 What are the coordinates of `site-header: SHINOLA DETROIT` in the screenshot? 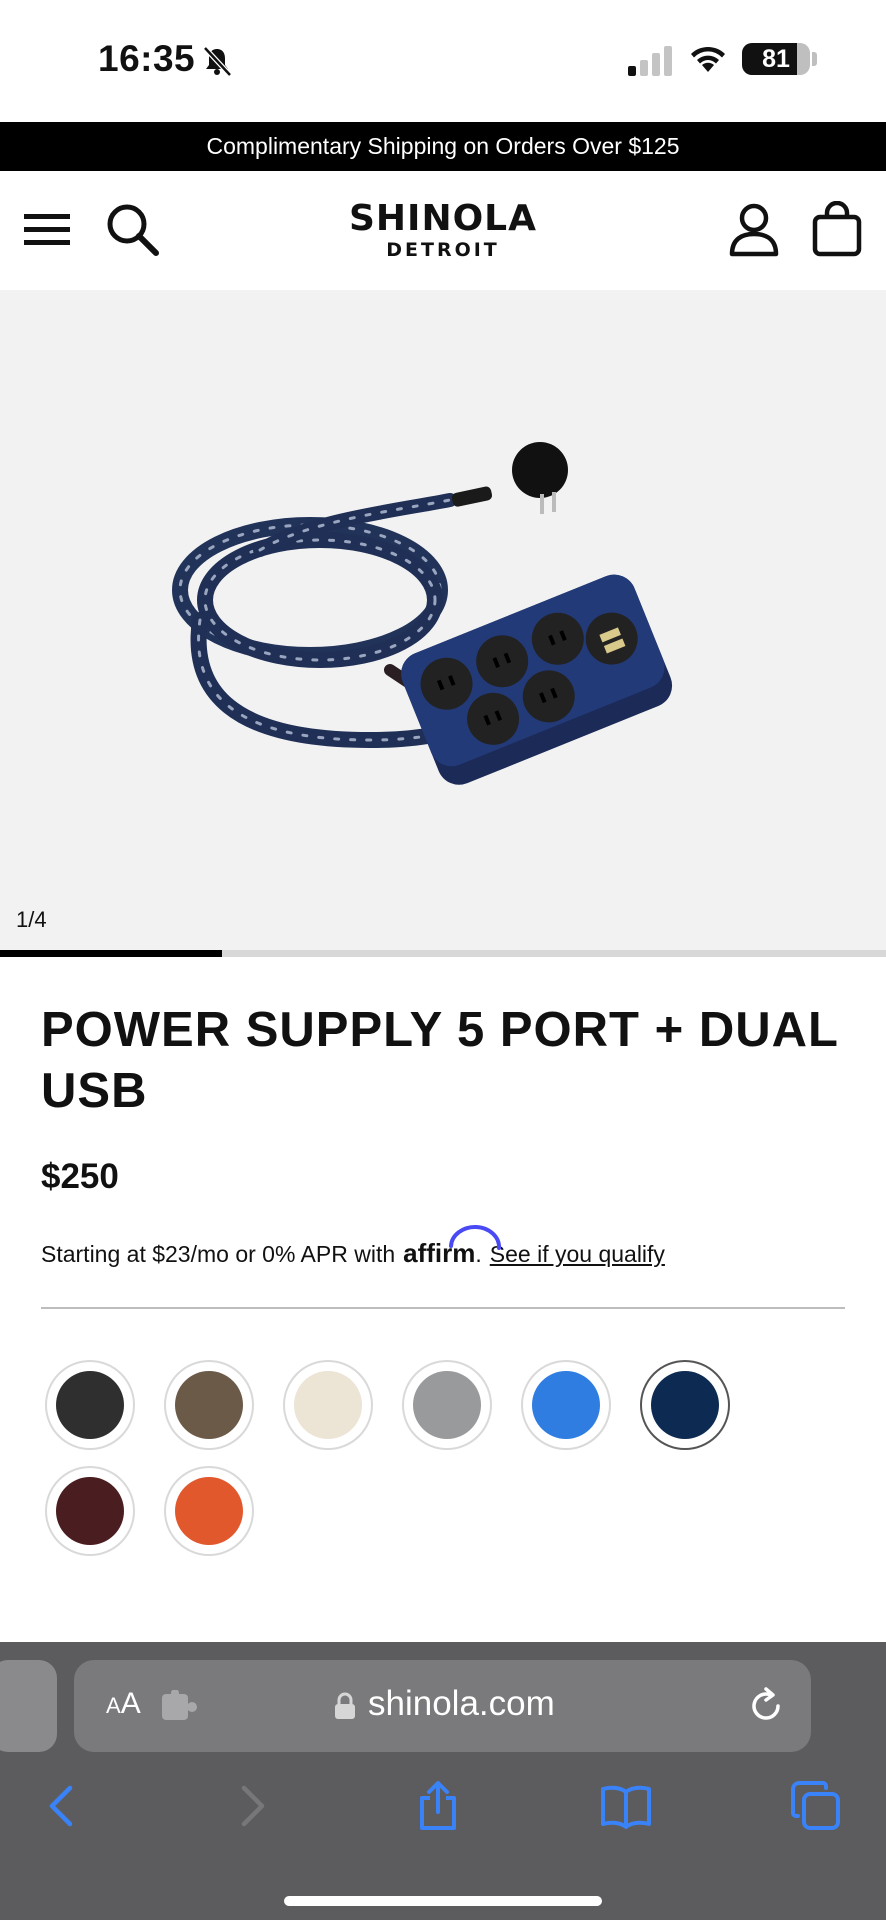 It's located at (443, 230).